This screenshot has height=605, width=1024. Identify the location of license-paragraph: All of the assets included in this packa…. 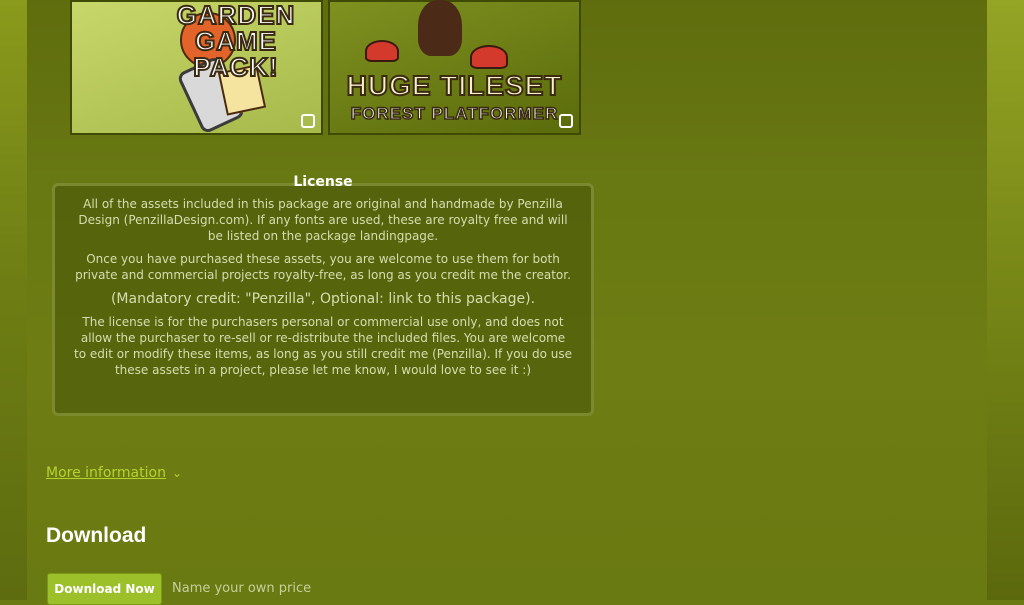
(323, 220).